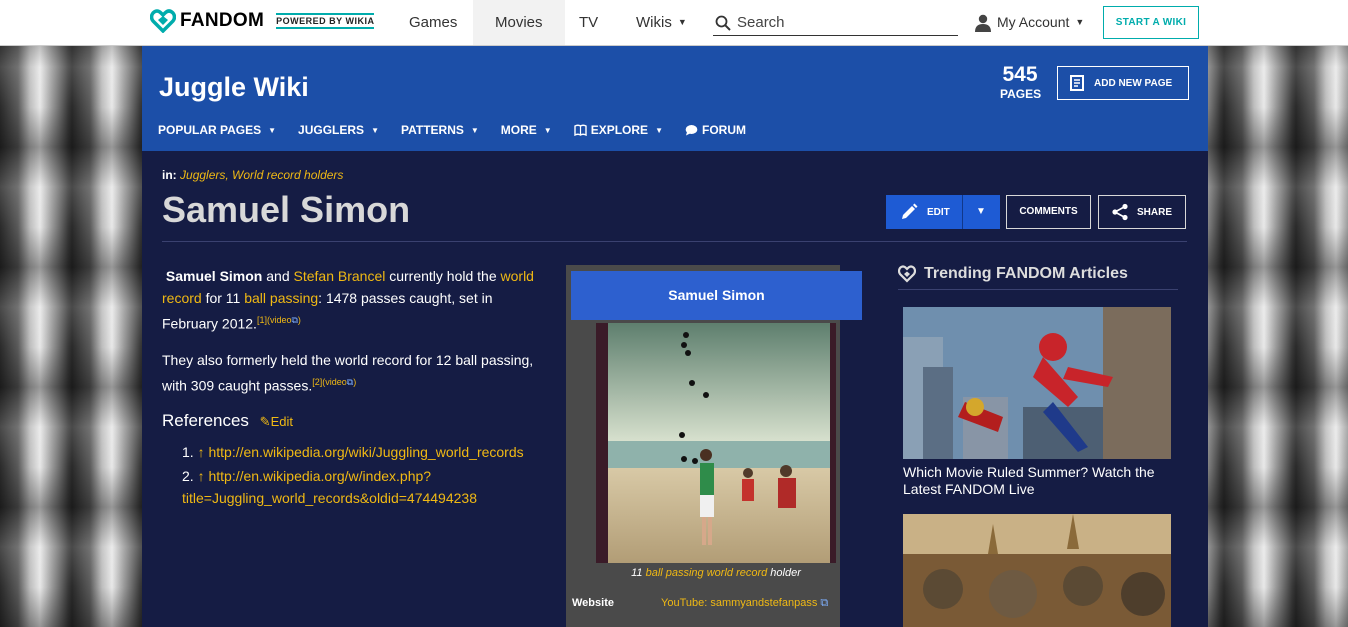 Image resolution: width=1348 pixels, height=627 pixels. What do you see at coordinates (317, 381) in the screenshot?
I see `reference-2-label: [2]` at bounding box center [317, 381].